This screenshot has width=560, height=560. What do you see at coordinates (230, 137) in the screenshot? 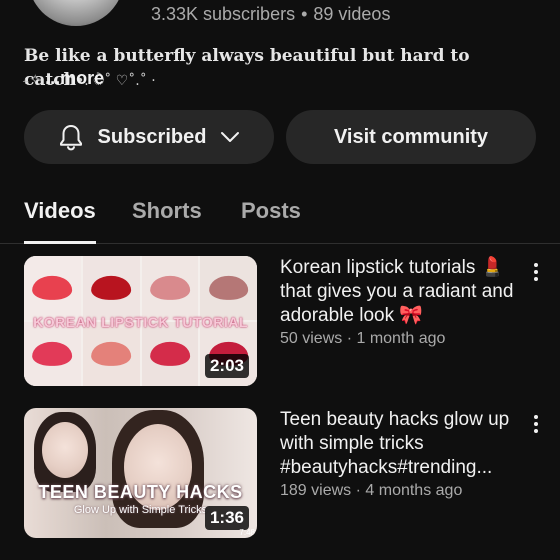
I see `chevron-down-icon` at bounding box center [230, 137].